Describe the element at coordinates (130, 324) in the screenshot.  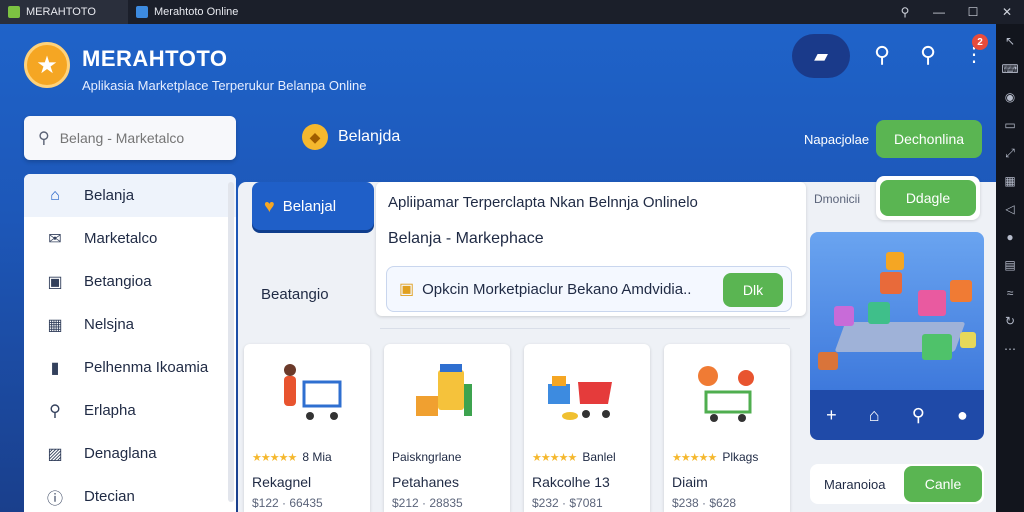
I see `sidebar-item-nelsjna: ▦ Nelsjna` at that location.